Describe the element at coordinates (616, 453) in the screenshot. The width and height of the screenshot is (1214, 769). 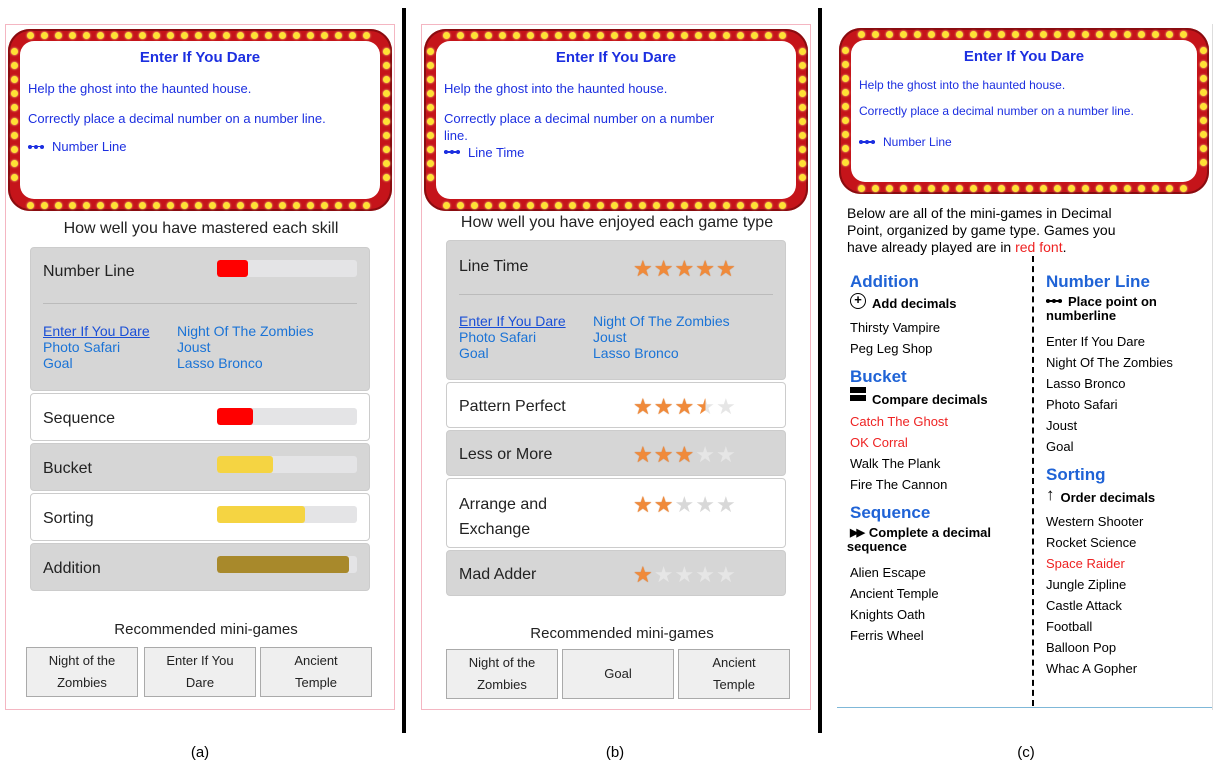
I see `type-less-or-more: Less or More ★★★★★` at that location.